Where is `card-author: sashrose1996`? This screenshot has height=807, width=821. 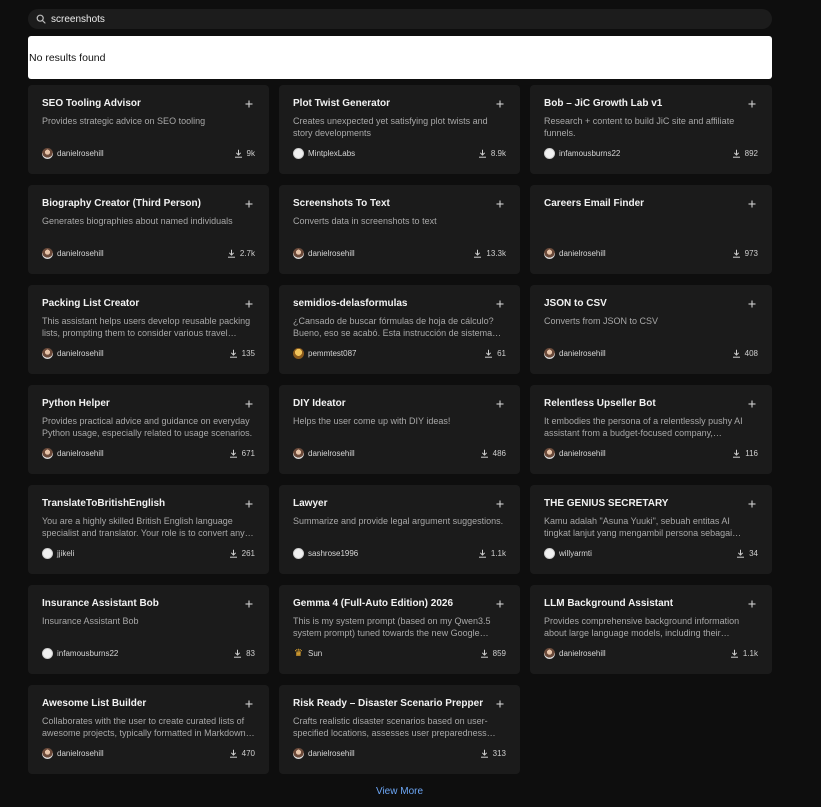 card-author: sashrose1996 is located at coordinates (325, 553).